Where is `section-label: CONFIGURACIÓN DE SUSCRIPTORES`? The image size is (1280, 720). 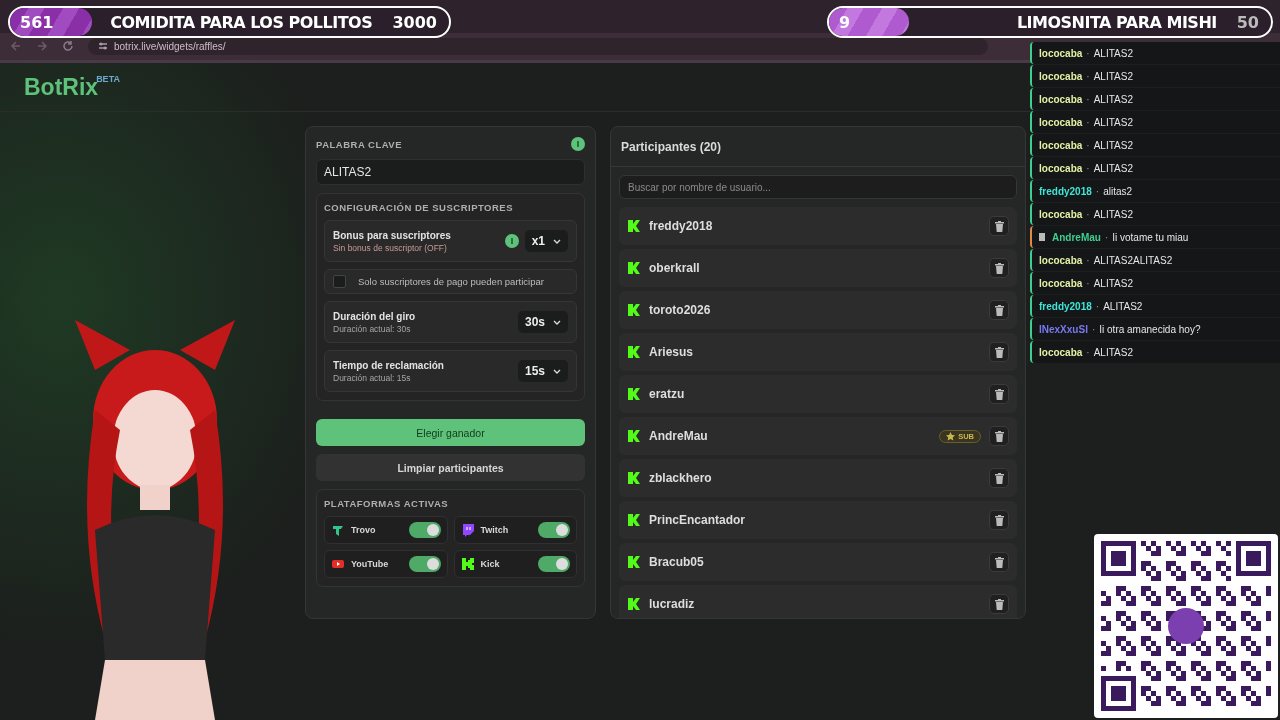
section-label: CONFIGURACIÓN DE SUSCRIPTORES is located at coordinates (419, 207).